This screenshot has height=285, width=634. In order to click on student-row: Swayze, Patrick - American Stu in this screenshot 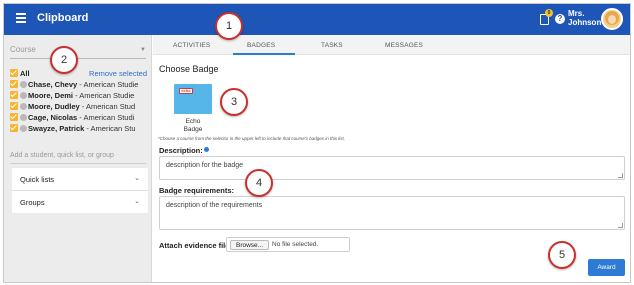, I will do `click(76, 129)`.